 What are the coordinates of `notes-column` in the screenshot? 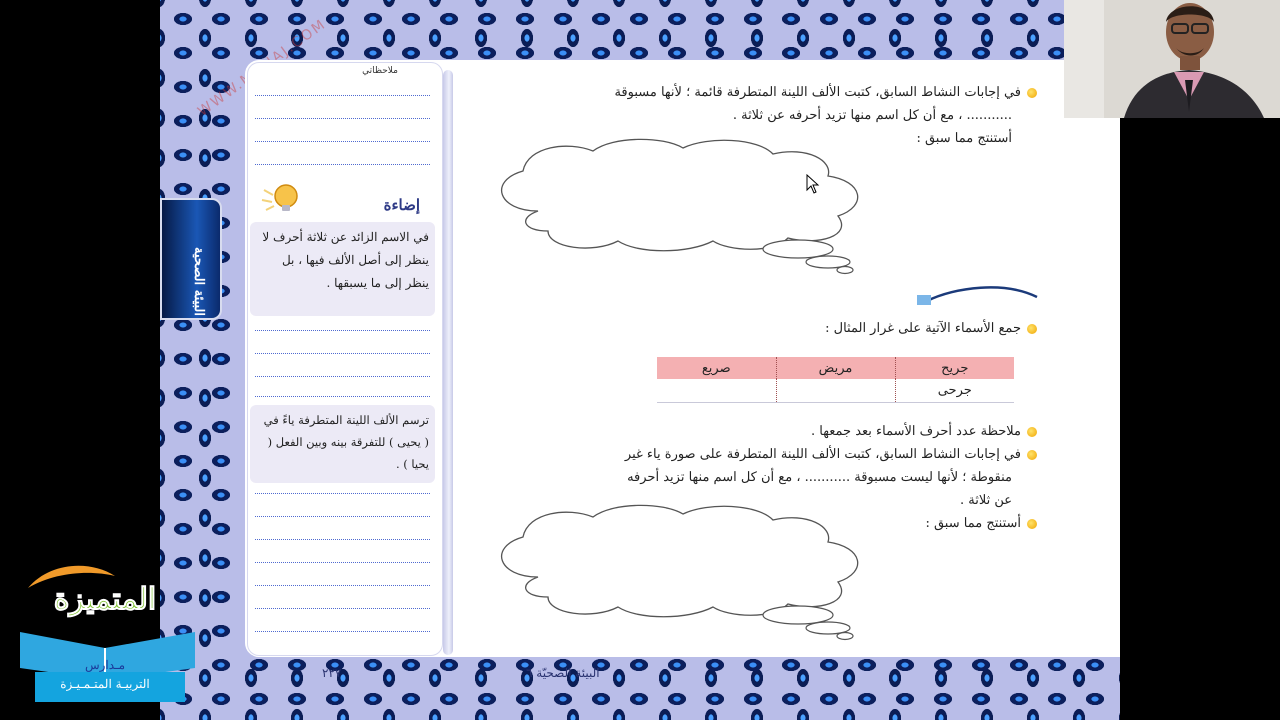 It's located at (345, 359).